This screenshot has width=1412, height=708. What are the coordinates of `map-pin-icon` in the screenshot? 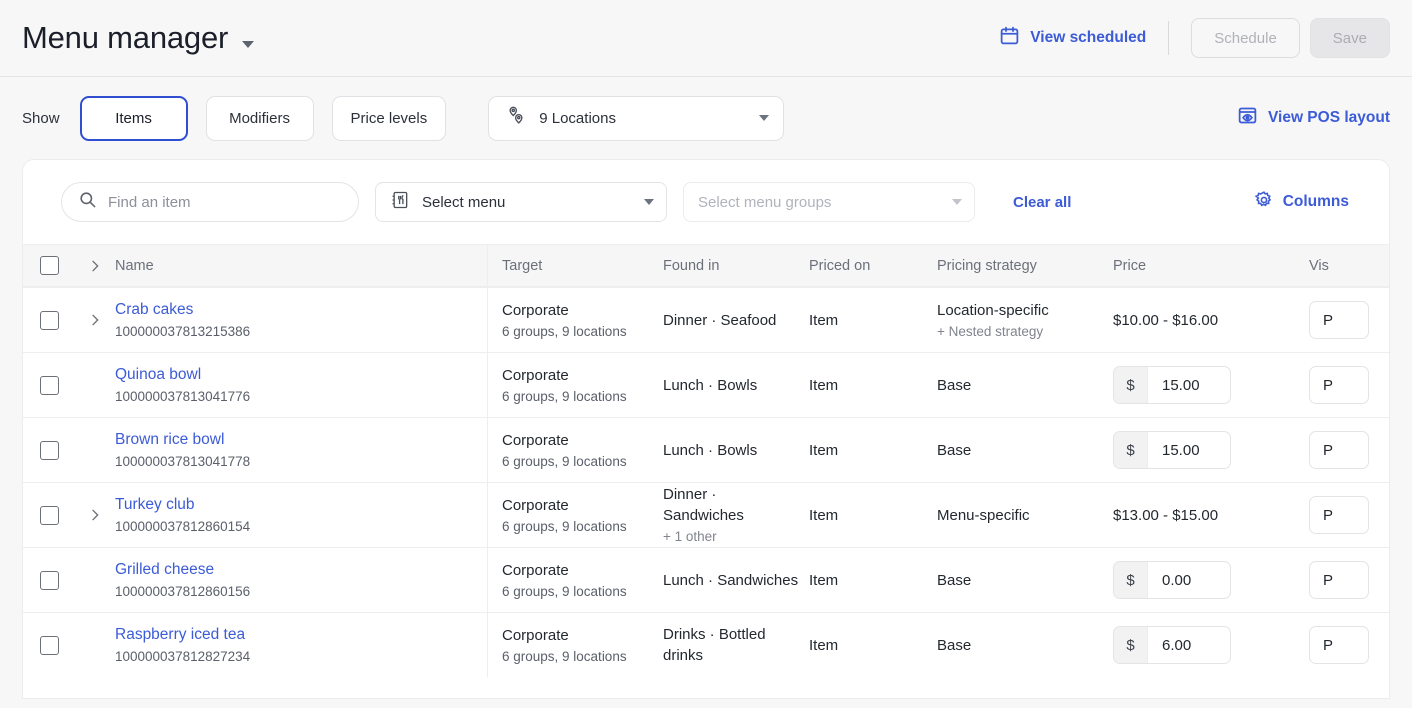 It's located at (516, 118).